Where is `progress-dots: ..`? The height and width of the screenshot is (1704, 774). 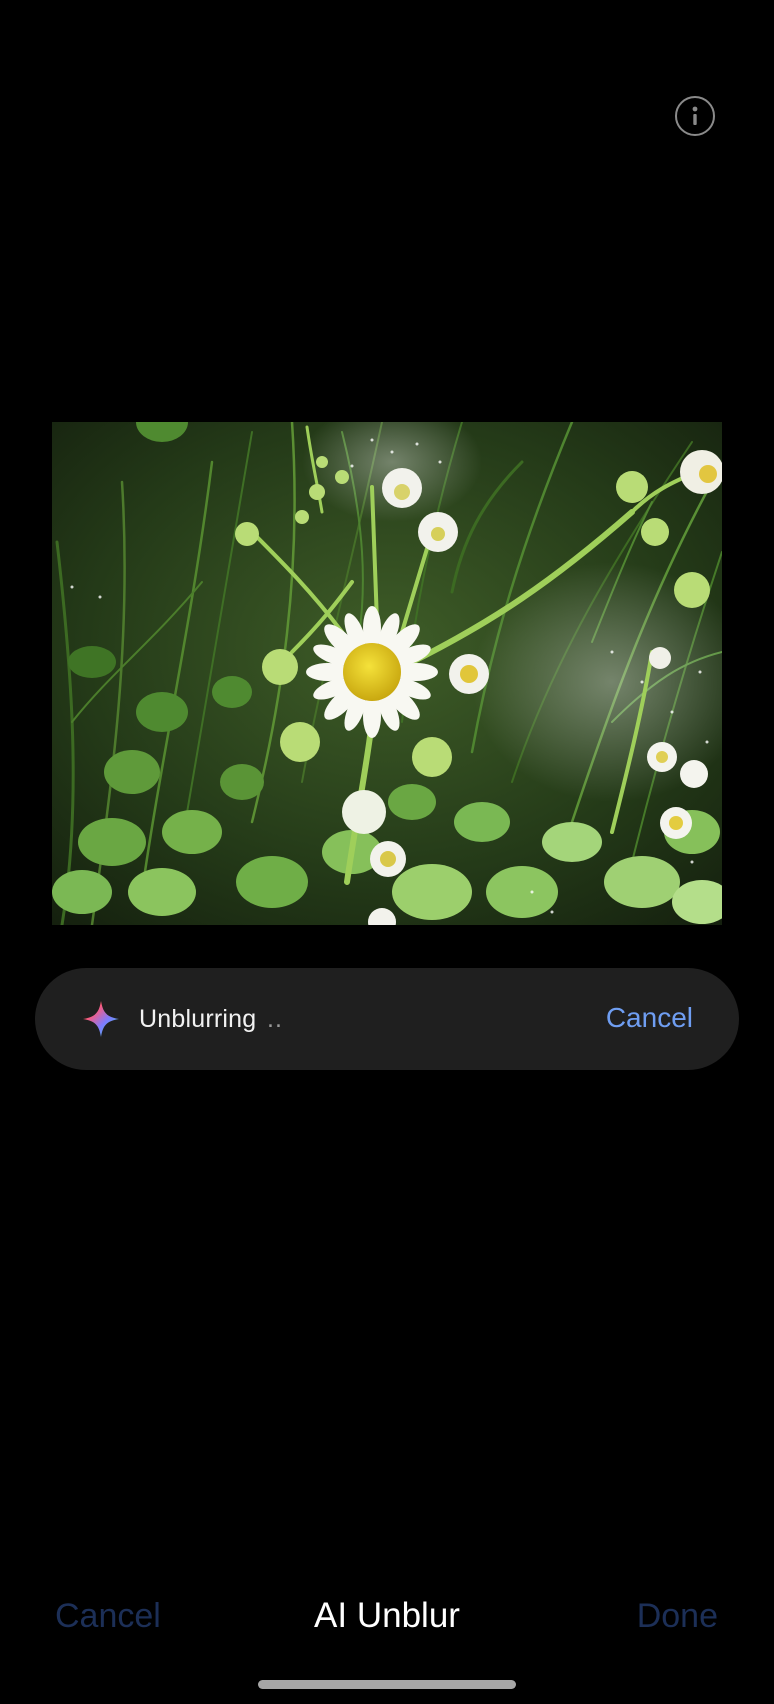
progress-dots: .. is located at coordinates (275, 1019).